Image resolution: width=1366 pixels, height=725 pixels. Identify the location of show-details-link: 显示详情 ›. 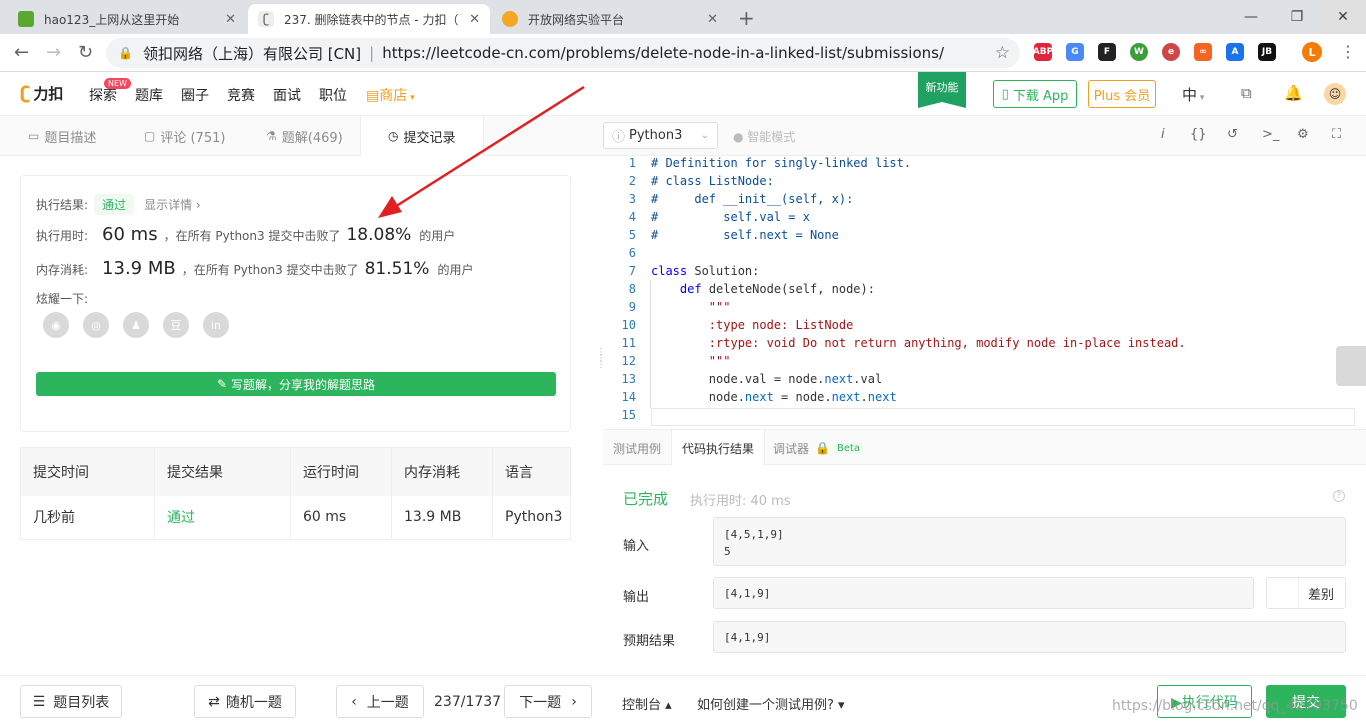
(172, 204).